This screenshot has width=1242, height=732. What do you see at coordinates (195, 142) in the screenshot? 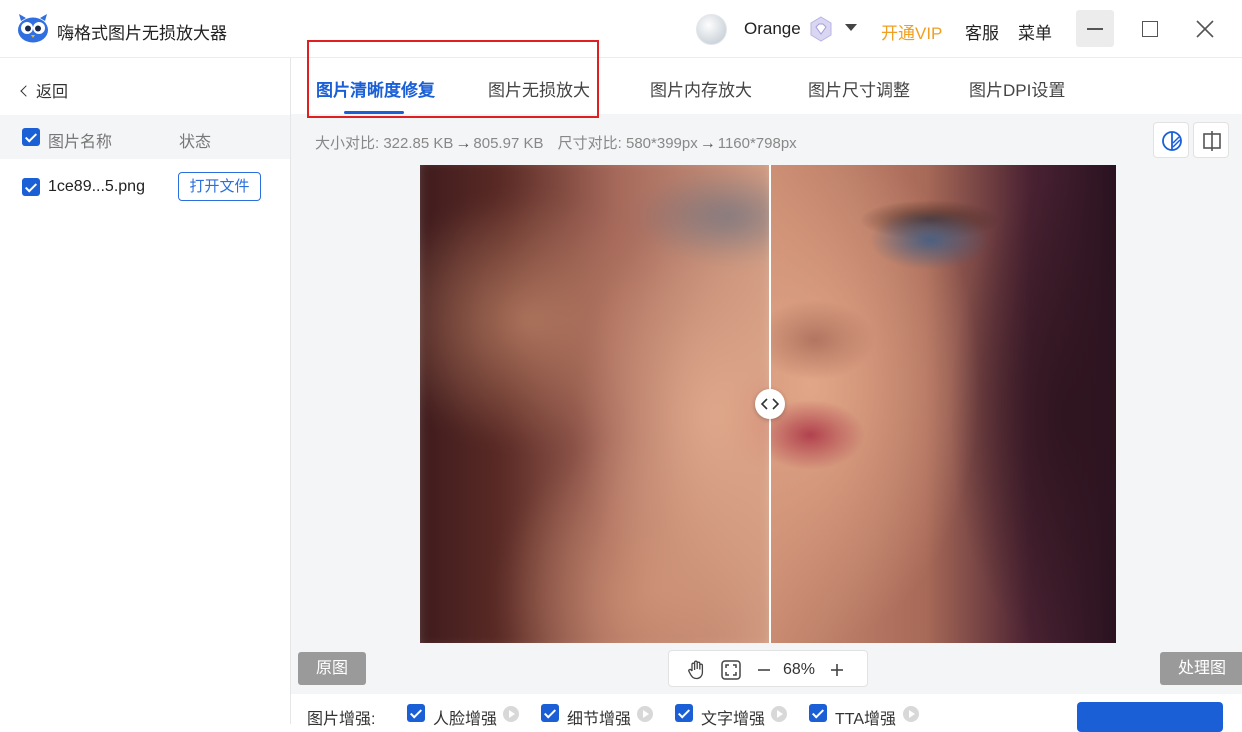
I see `column-status-header: 状态` at bounding box center [195, 142].